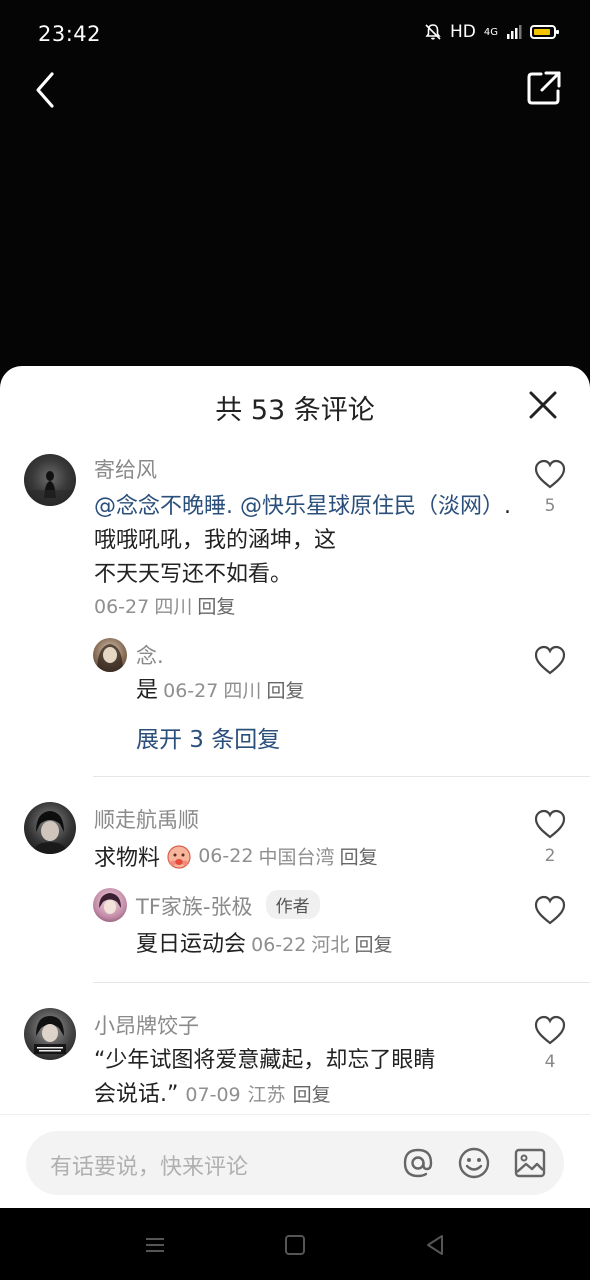 The height and width of the screenshot is (1280, 590). What do you see at coordinates (433, 32) in the screenshot?
I see `mute-bell-icon` at bounding box center [433, 32].